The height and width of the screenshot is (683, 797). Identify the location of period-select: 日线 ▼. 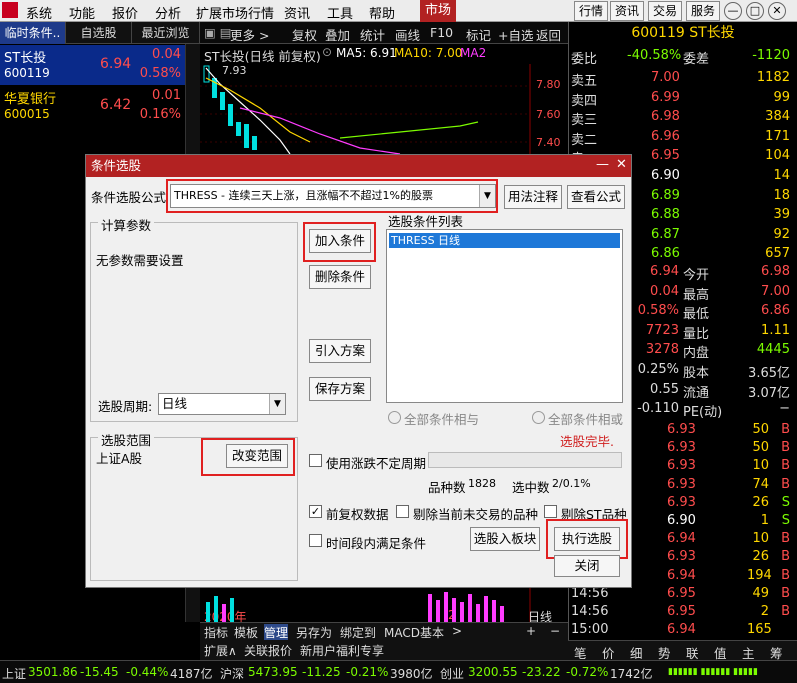
(222, 404).